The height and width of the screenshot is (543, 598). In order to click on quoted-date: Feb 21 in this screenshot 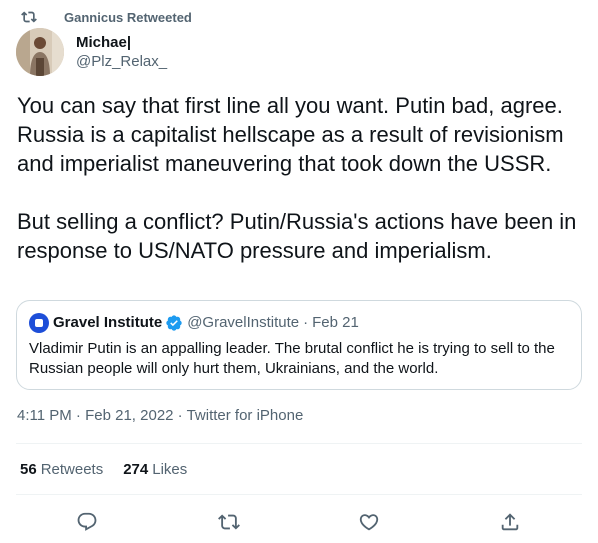, I will do `click(335, 322)`.